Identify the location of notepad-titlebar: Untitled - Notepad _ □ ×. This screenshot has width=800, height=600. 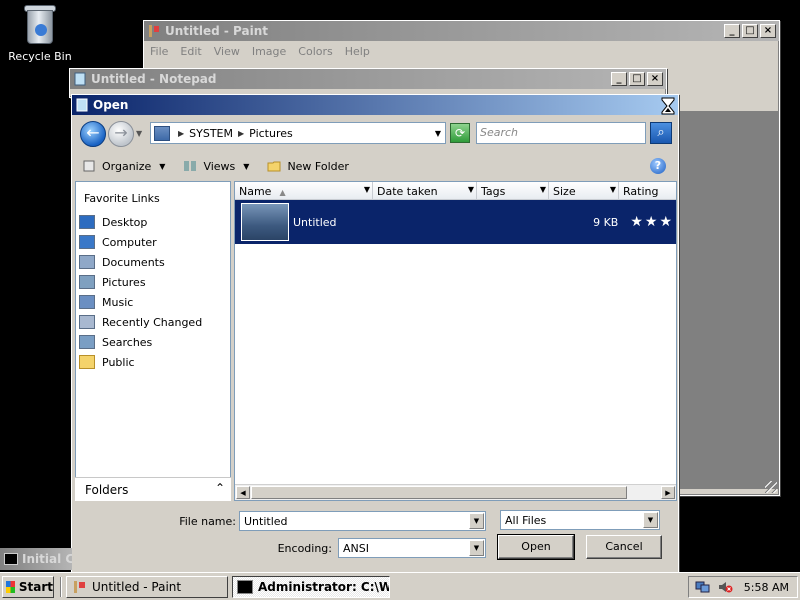
(368, 79).